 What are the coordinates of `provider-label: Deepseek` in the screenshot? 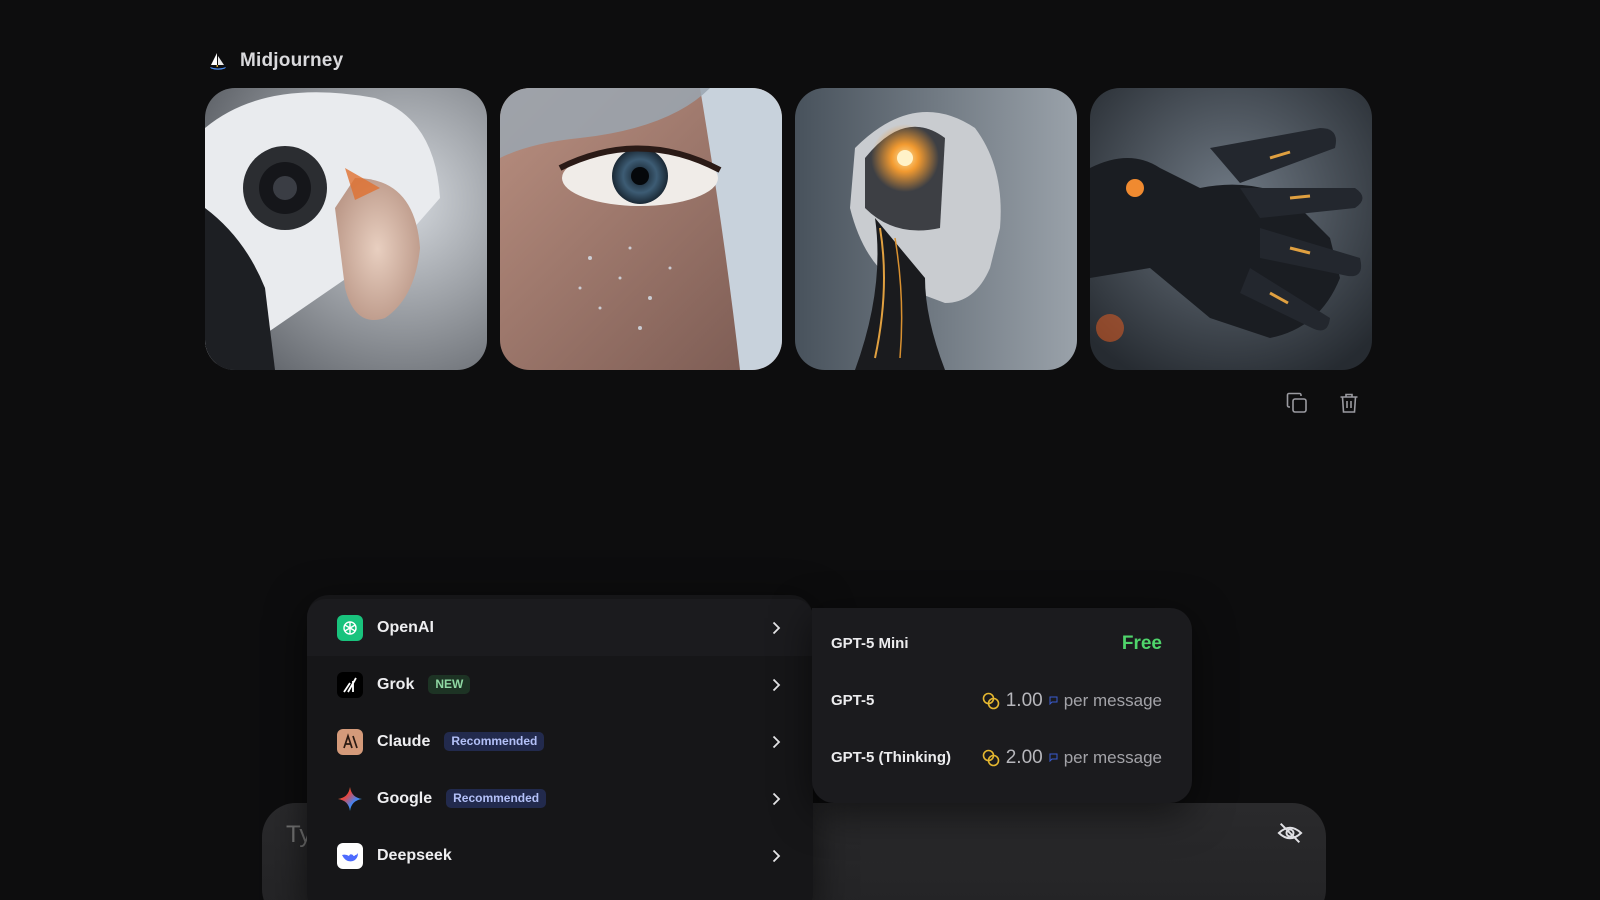 It's located at (414, 855).